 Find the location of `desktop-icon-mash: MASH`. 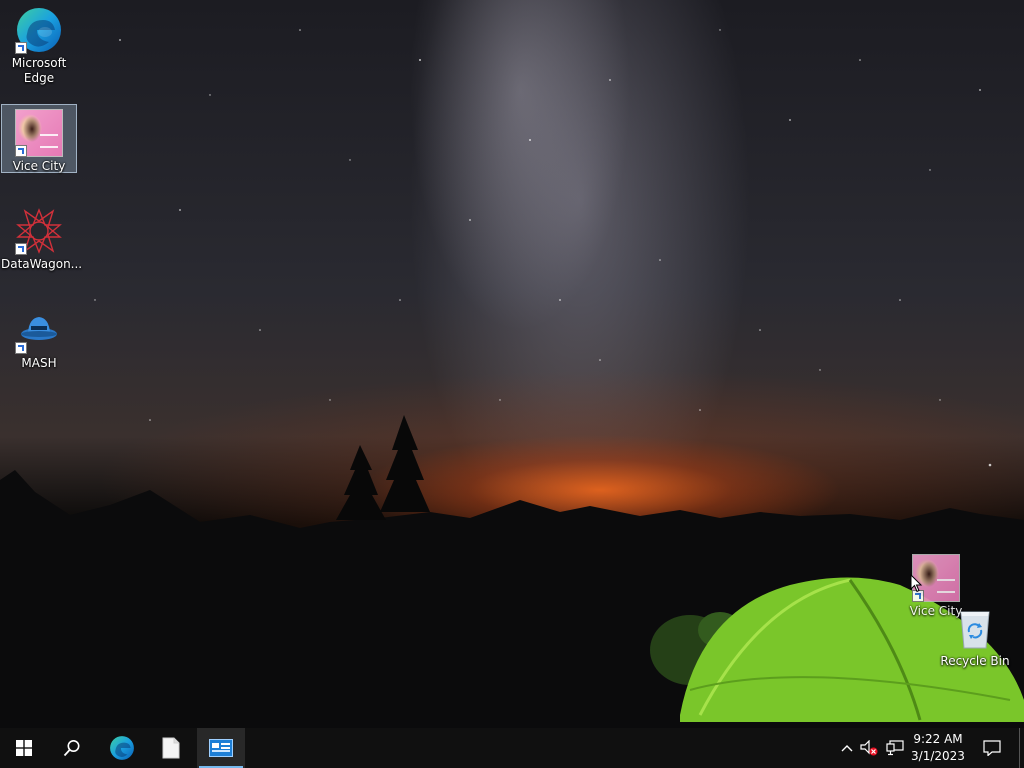

desktop-icon-mash: MASH is located at coordinates (39, 336).